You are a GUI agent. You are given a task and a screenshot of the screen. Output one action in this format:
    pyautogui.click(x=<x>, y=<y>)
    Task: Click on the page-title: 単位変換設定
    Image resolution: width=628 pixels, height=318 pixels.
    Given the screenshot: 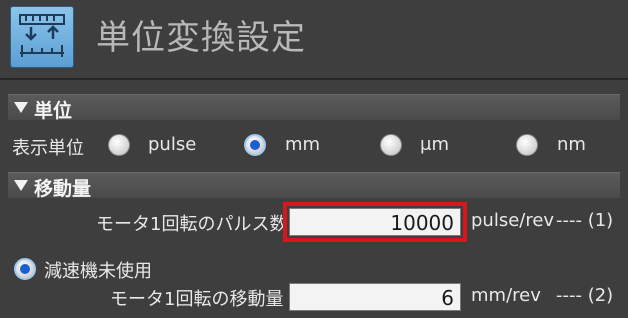 What is the action you would take?
    pyautogui.click(x=201, y=38)
    